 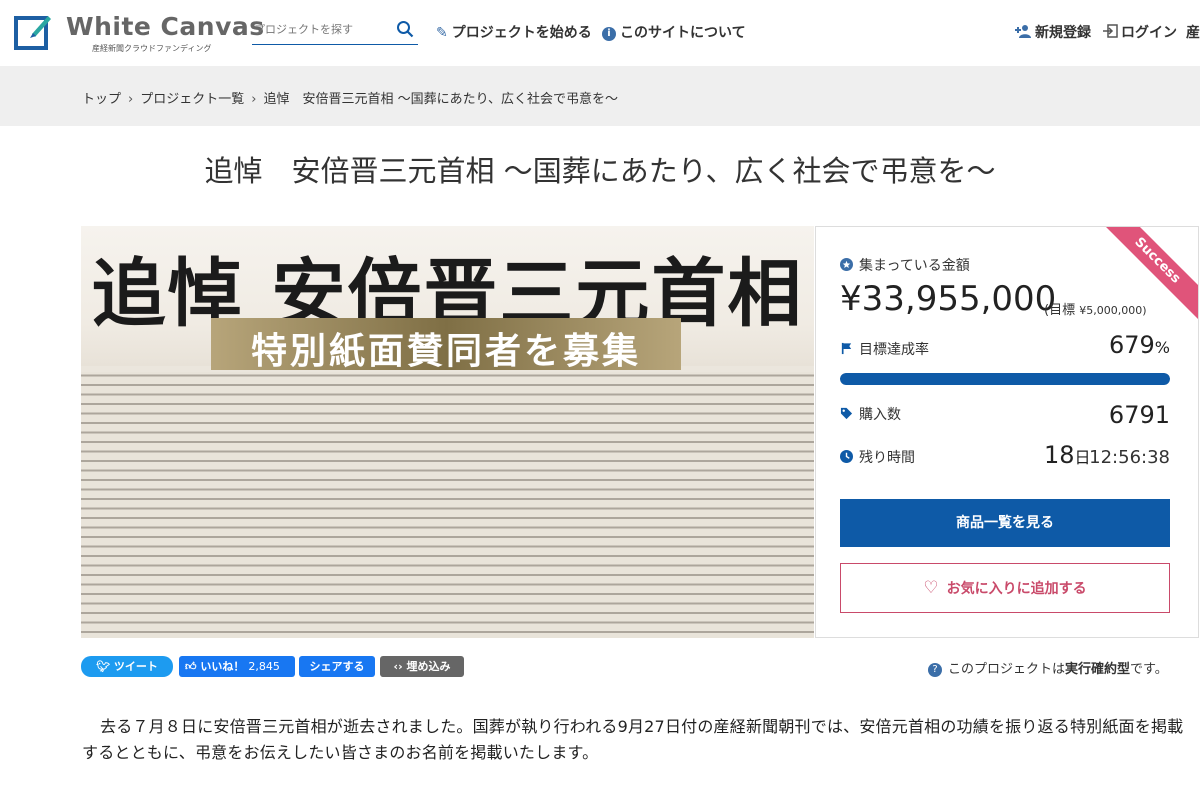 I want to click on breadcrumb-current: 追悼 安倍晋三元首相 ～国葬にあたり、広く社会で弔意を～, so click(x=441, y=99).